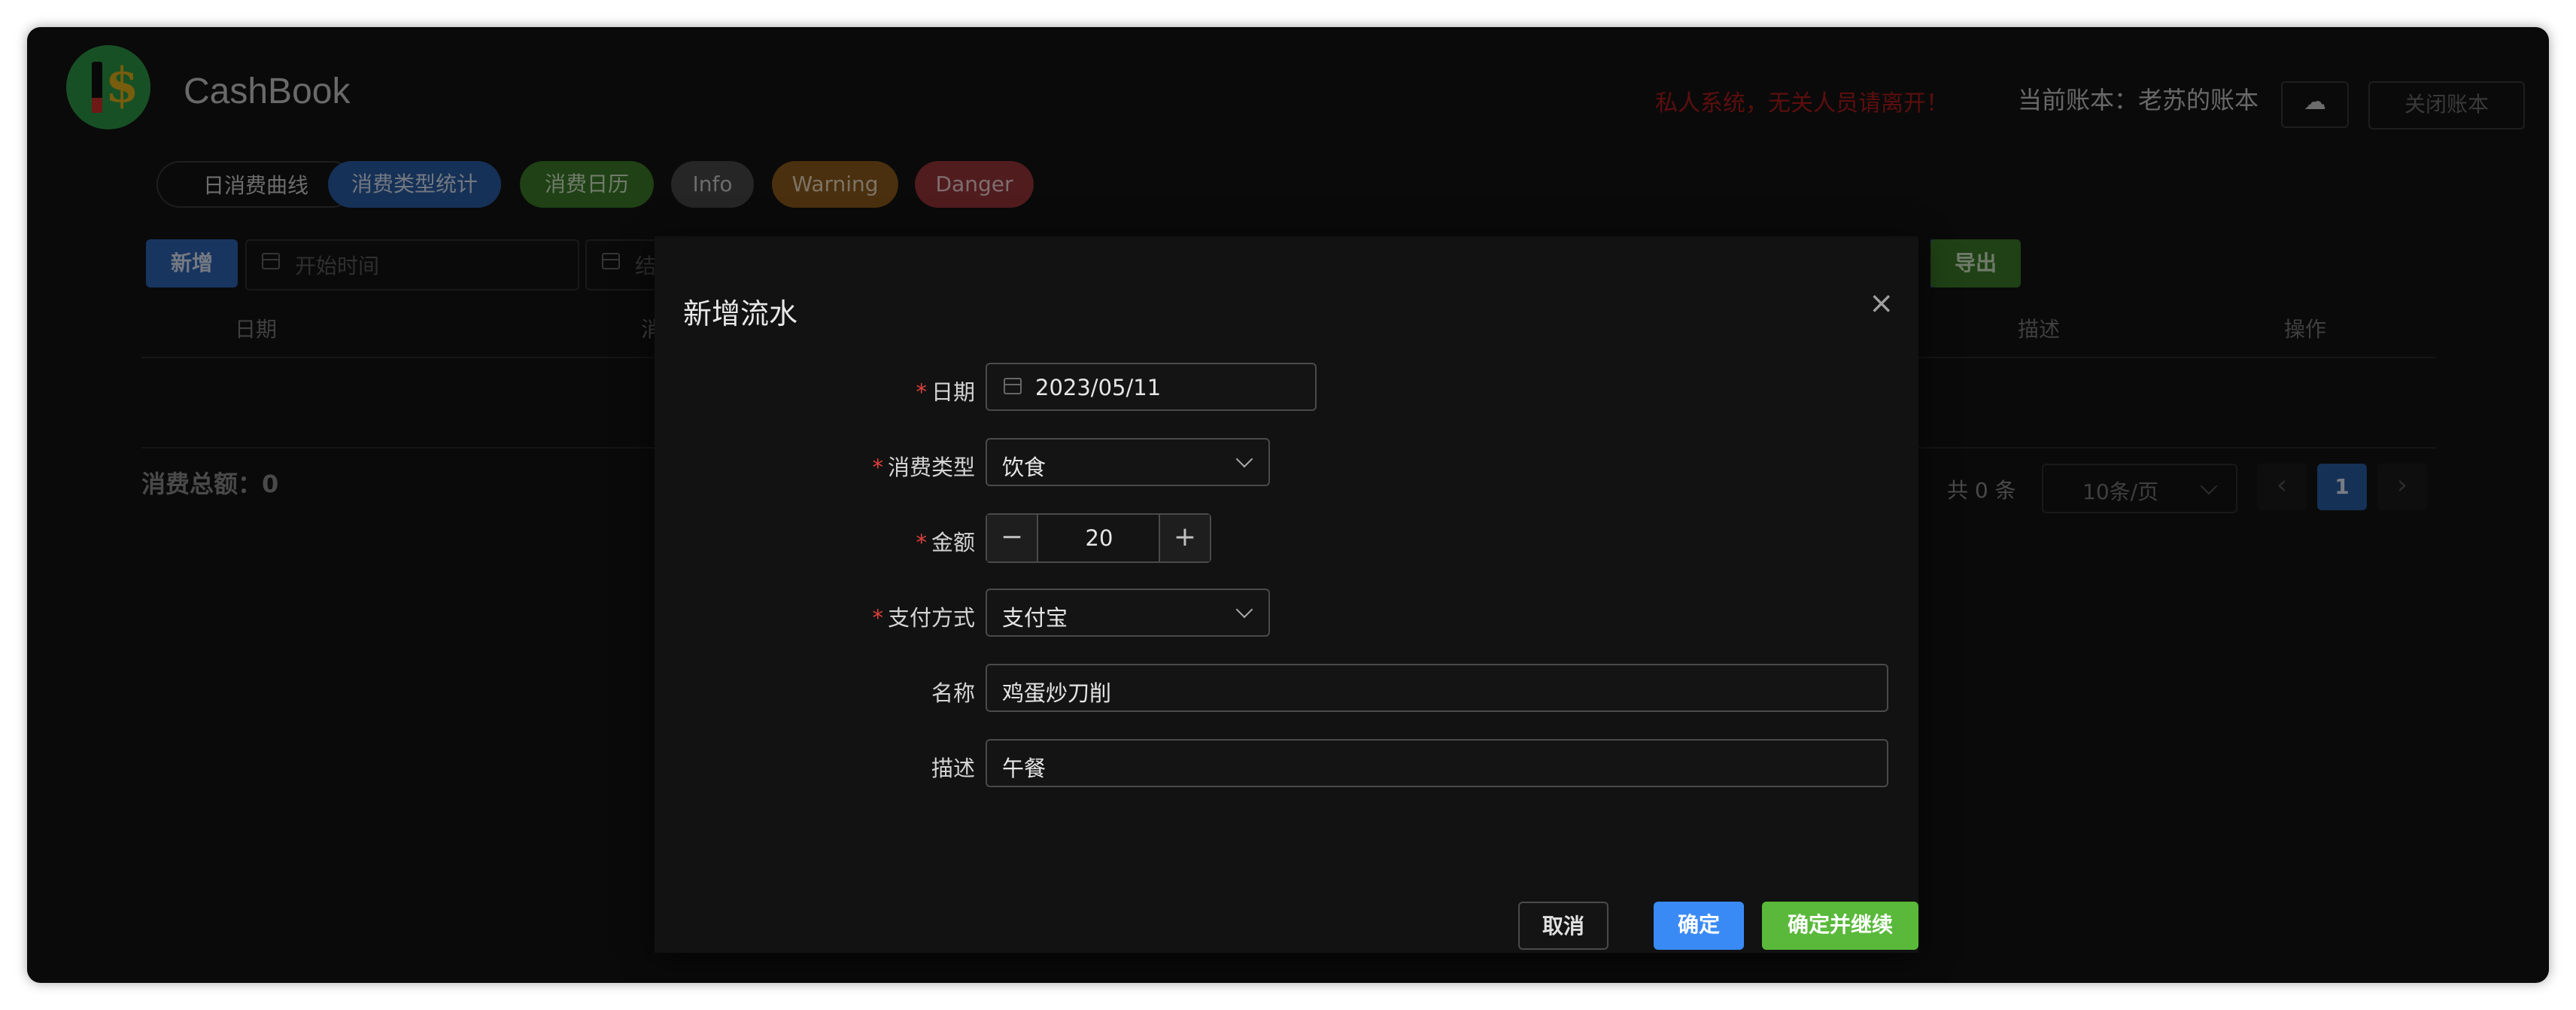  I want to click on cancel-button: 取消, so click(1563, 926).